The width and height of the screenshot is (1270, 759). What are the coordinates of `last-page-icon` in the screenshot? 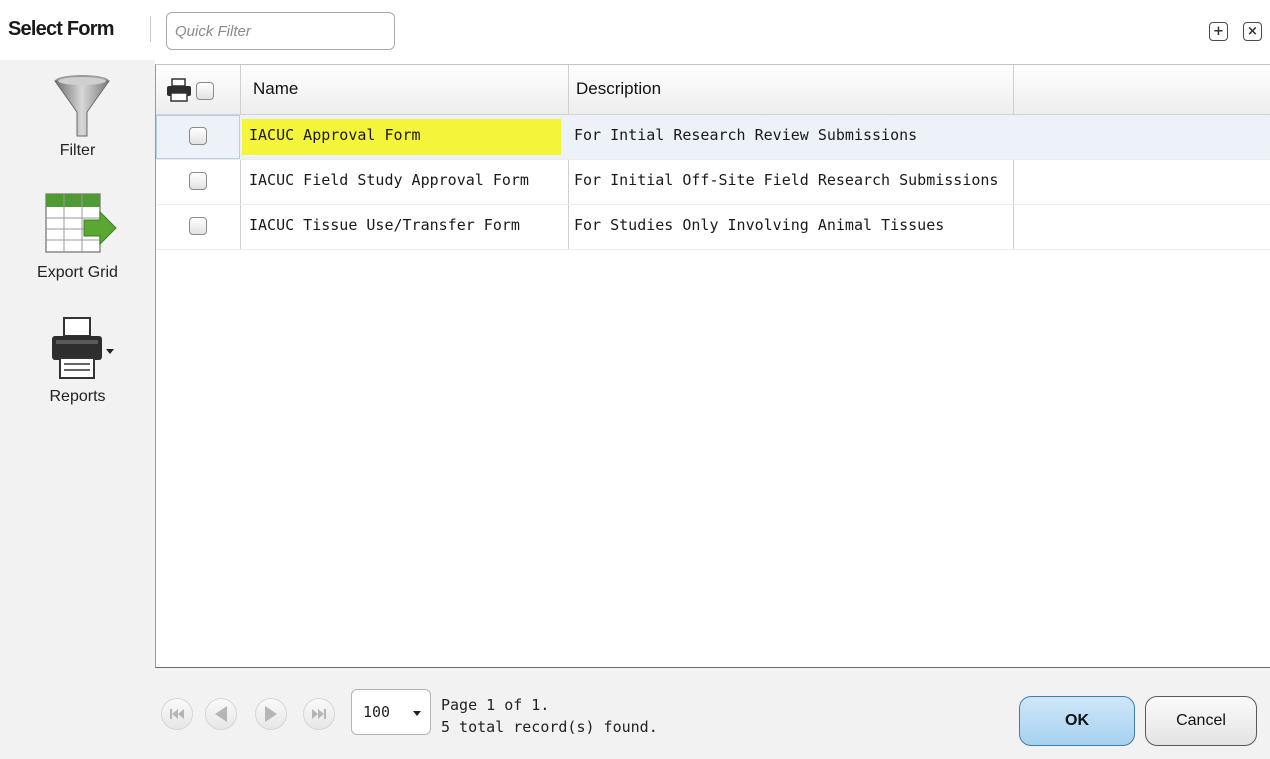 It's located at (319, 714).